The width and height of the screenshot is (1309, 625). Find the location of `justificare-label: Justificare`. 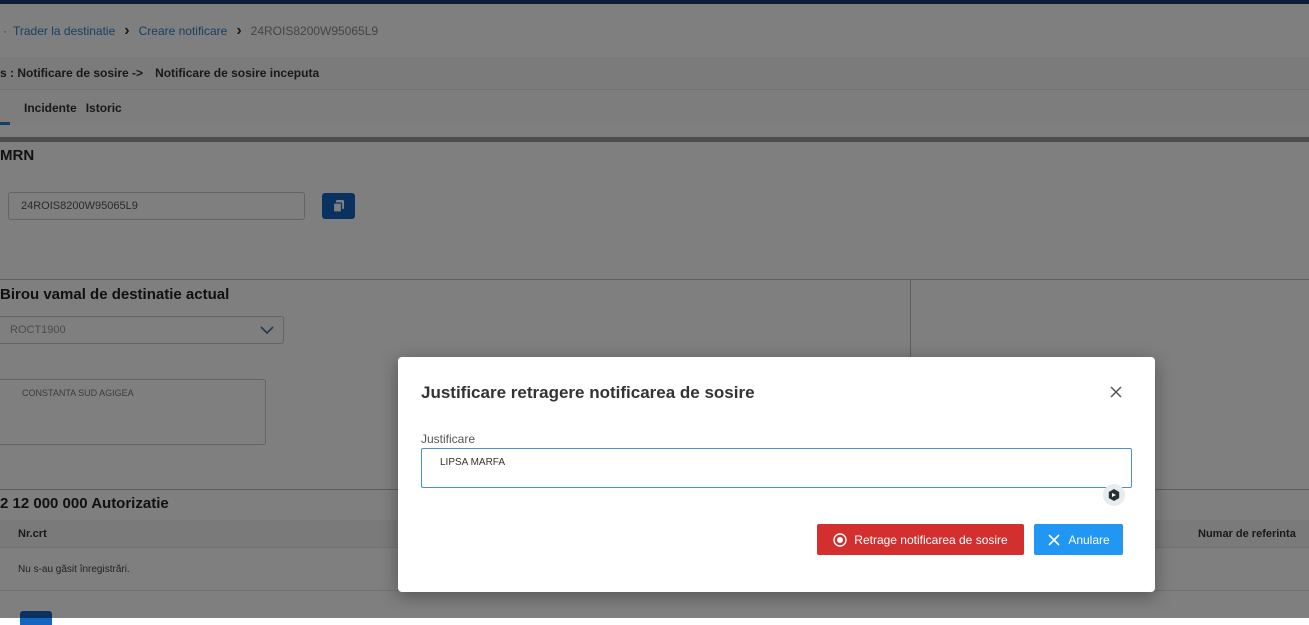

justificare-label: Justificare is located at coordinates (448, 439).